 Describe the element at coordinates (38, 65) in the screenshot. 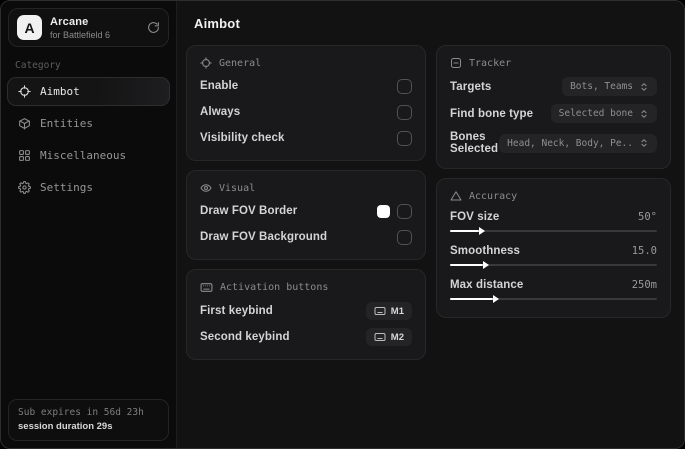

I see `category-label: Category` at that location.